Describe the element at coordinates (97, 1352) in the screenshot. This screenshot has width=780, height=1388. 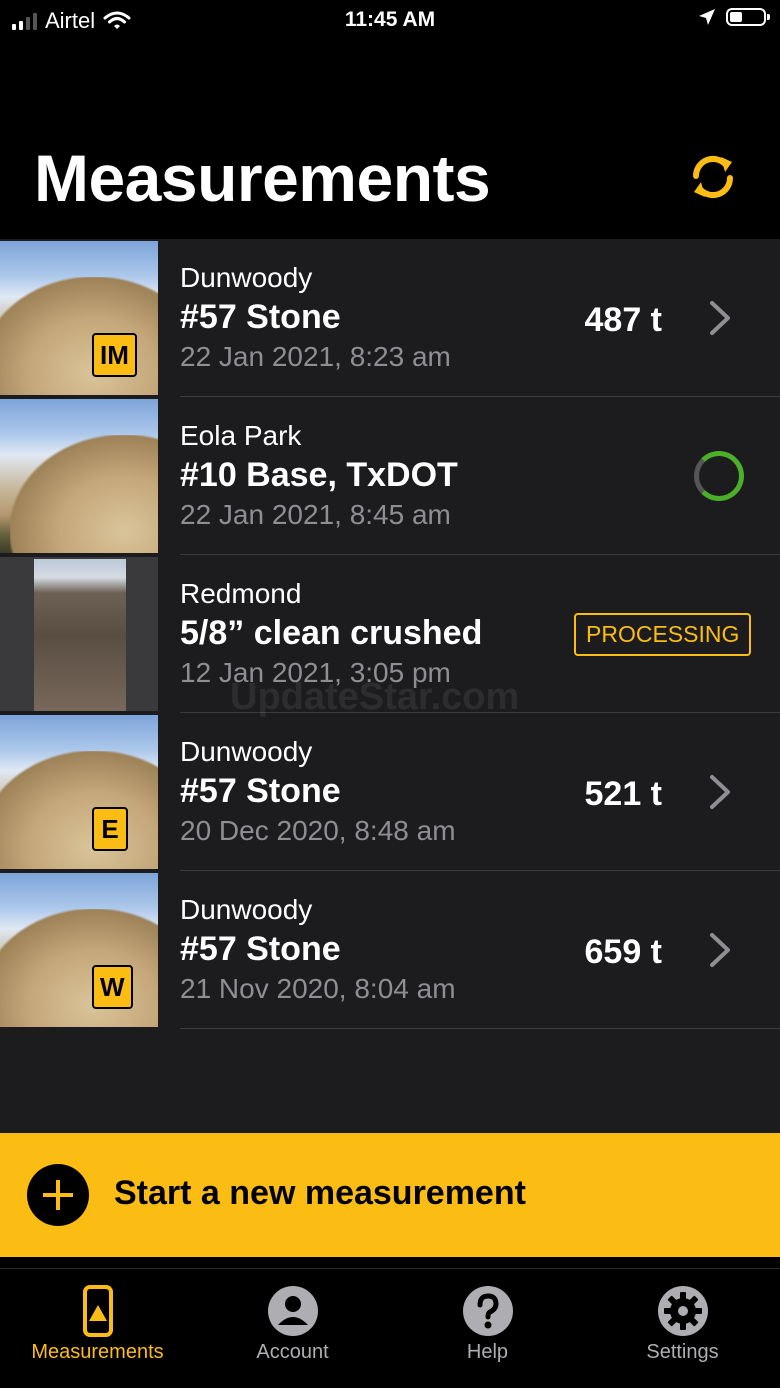
I see `tab-label: Measurements` at that location.